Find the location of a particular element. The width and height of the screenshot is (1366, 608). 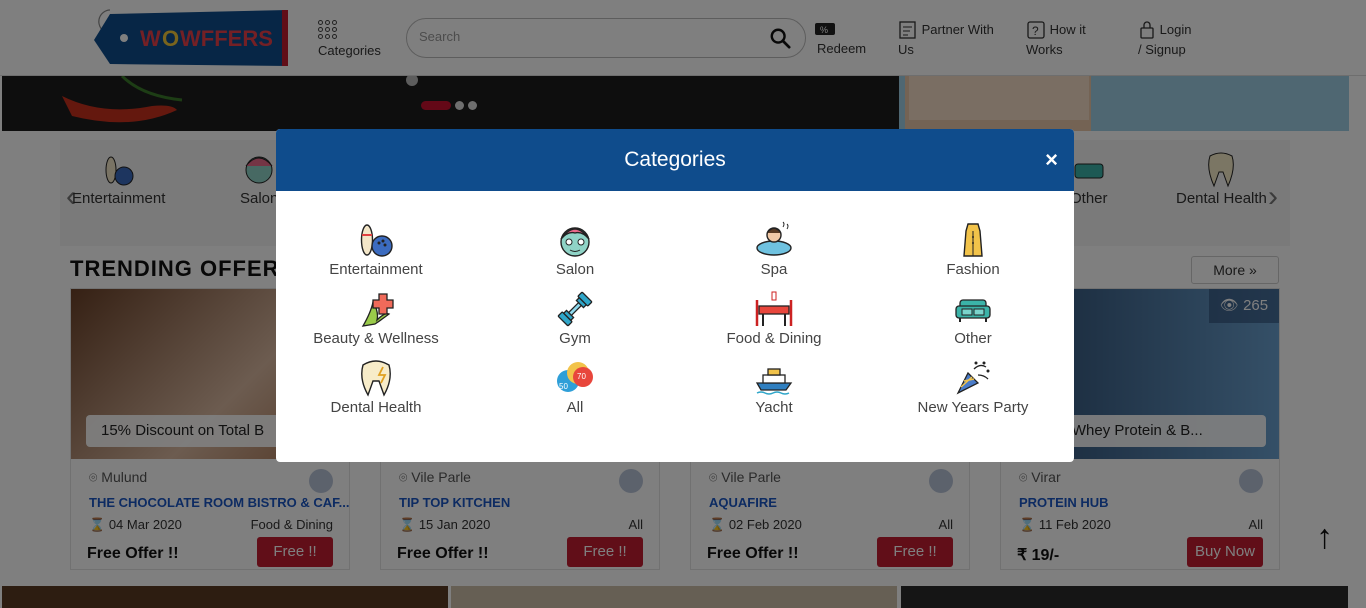

category-label: All is located at coordinates (575, 407).